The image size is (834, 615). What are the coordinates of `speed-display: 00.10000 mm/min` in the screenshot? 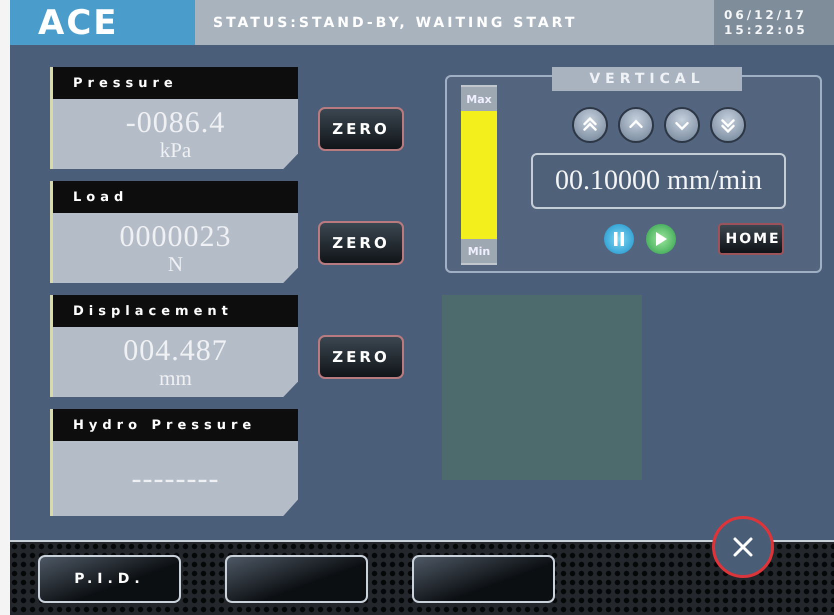 It's located at (658, 181).